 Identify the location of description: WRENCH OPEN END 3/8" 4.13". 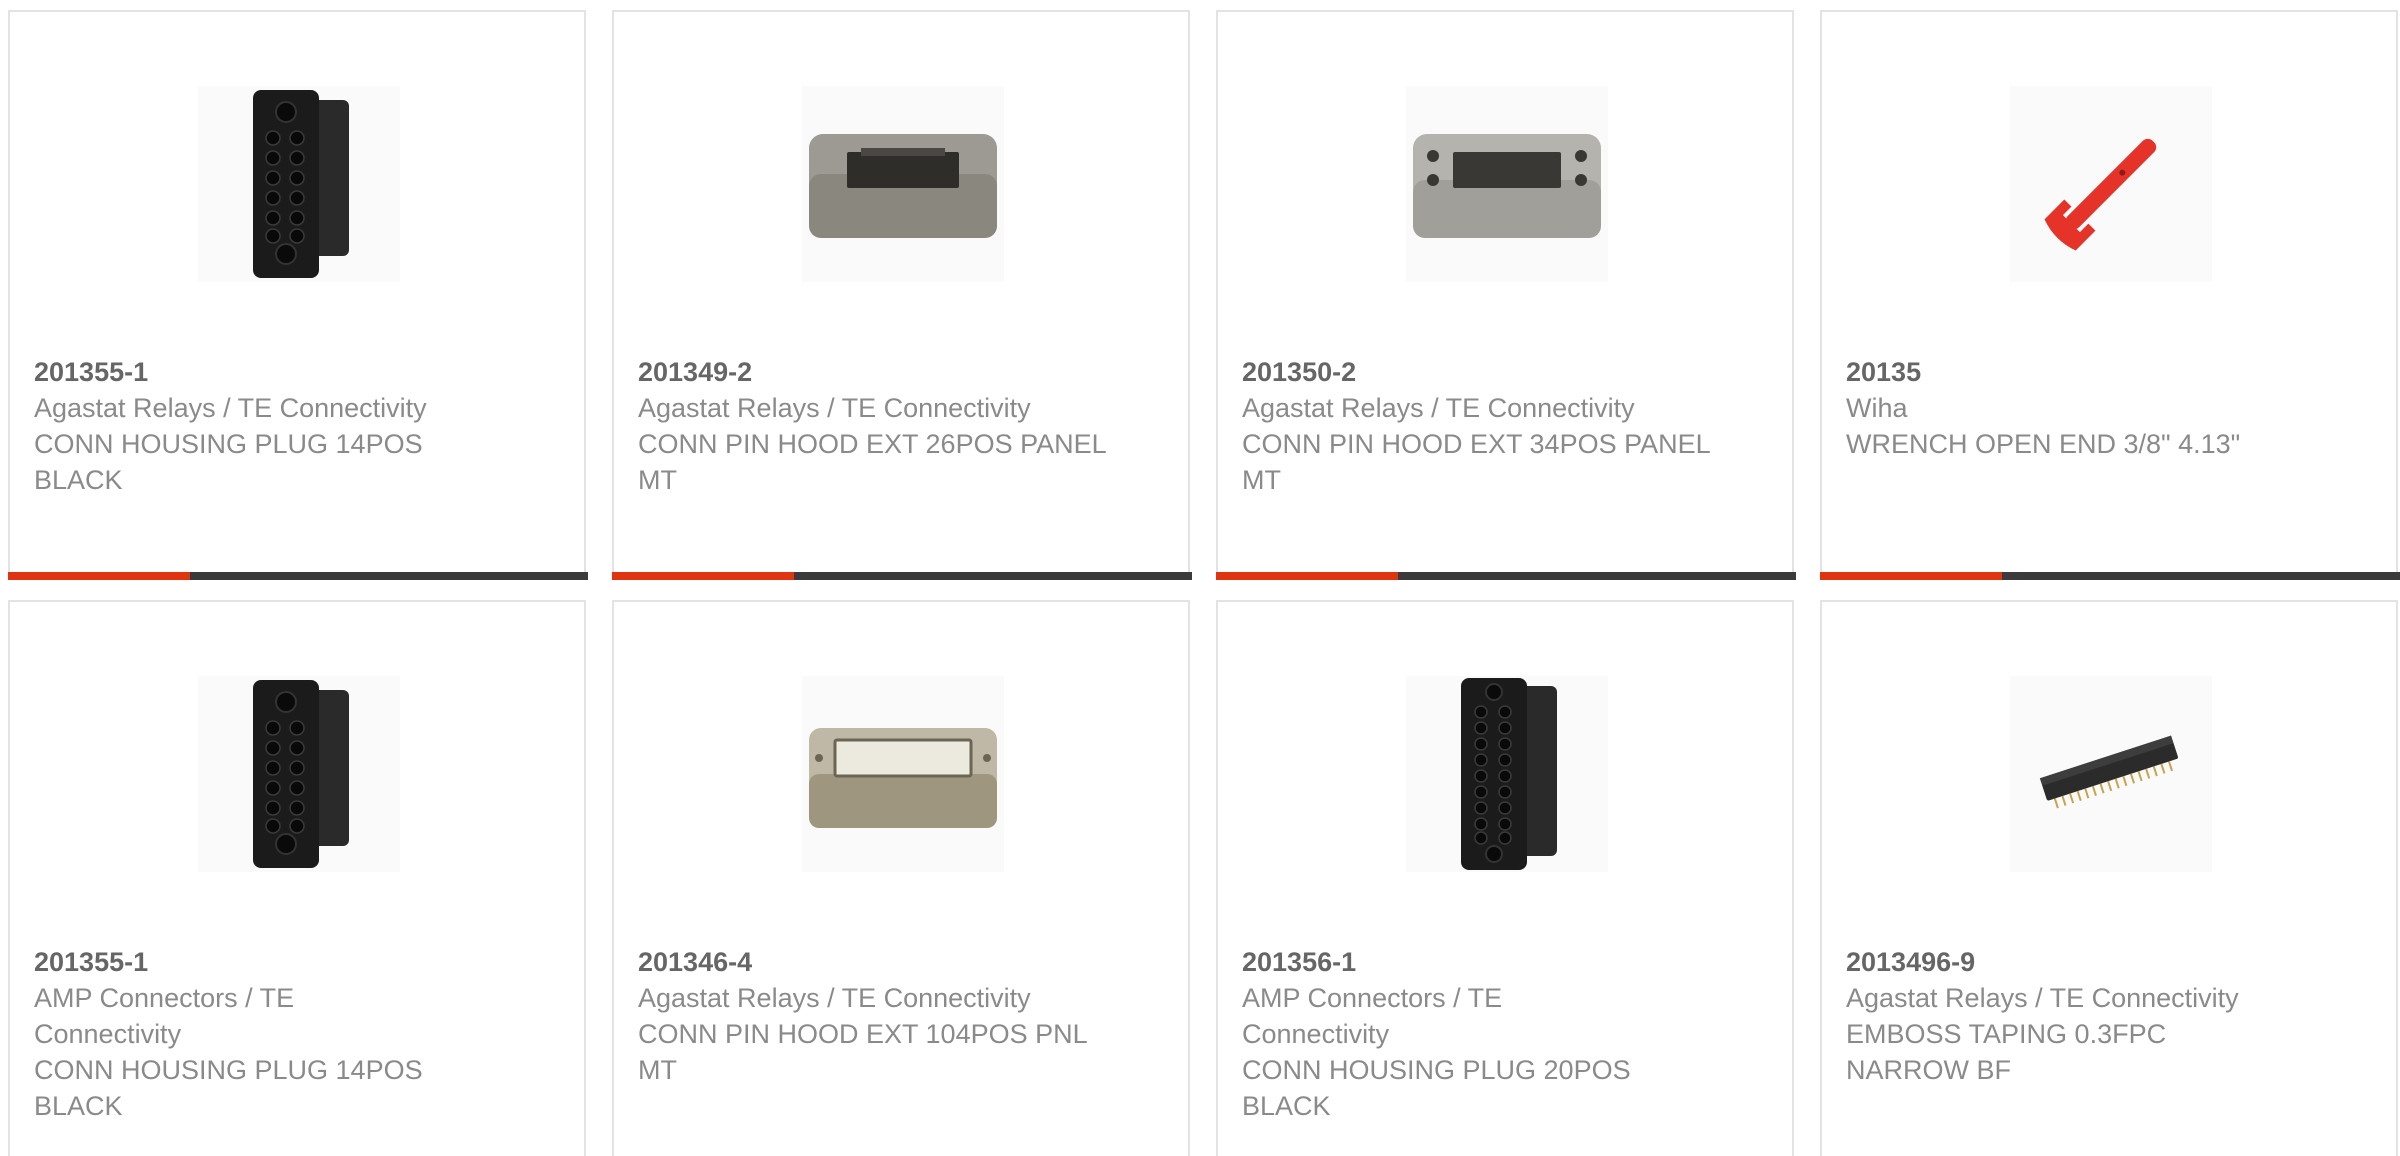
(2043, 444).